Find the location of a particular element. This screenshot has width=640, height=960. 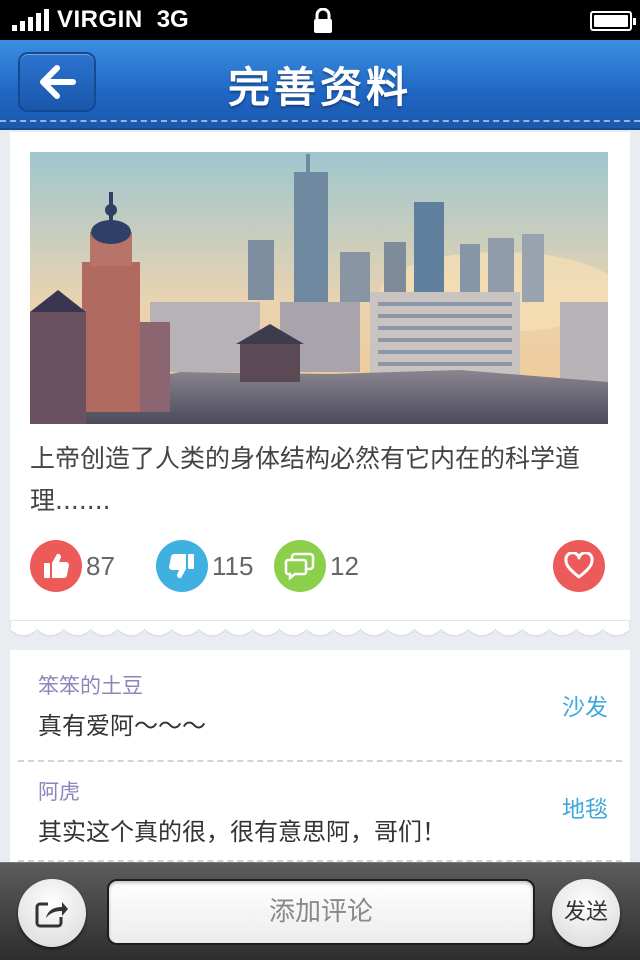

favorite-button is located at coordinates (579, 566).